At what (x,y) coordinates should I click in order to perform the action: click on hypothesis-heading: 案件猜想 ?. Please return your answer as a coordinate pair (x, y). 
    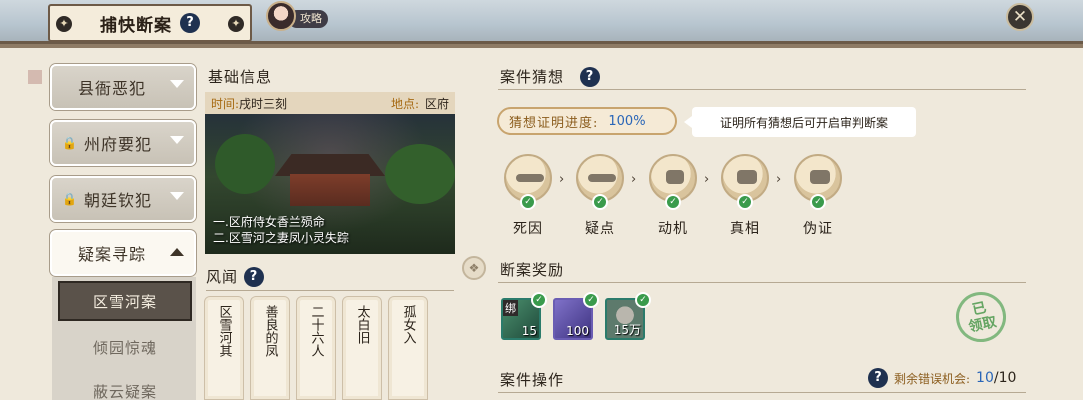
    Looking at the image, I should click on (550, 76).